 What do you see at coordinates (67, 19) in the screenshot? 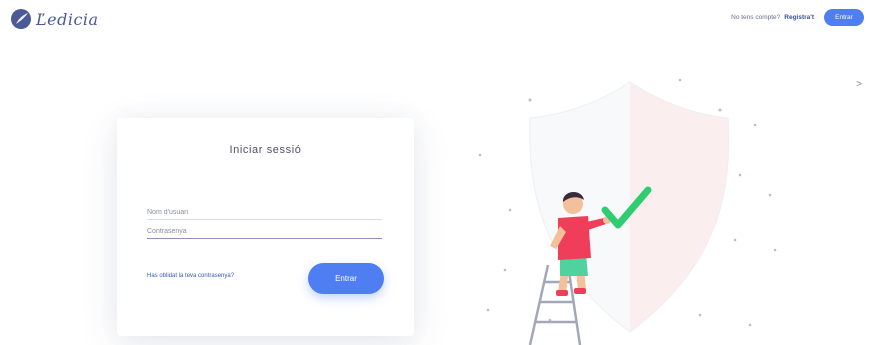
I see `logo-text: Ľedicia` at bounding box center [67, 19].